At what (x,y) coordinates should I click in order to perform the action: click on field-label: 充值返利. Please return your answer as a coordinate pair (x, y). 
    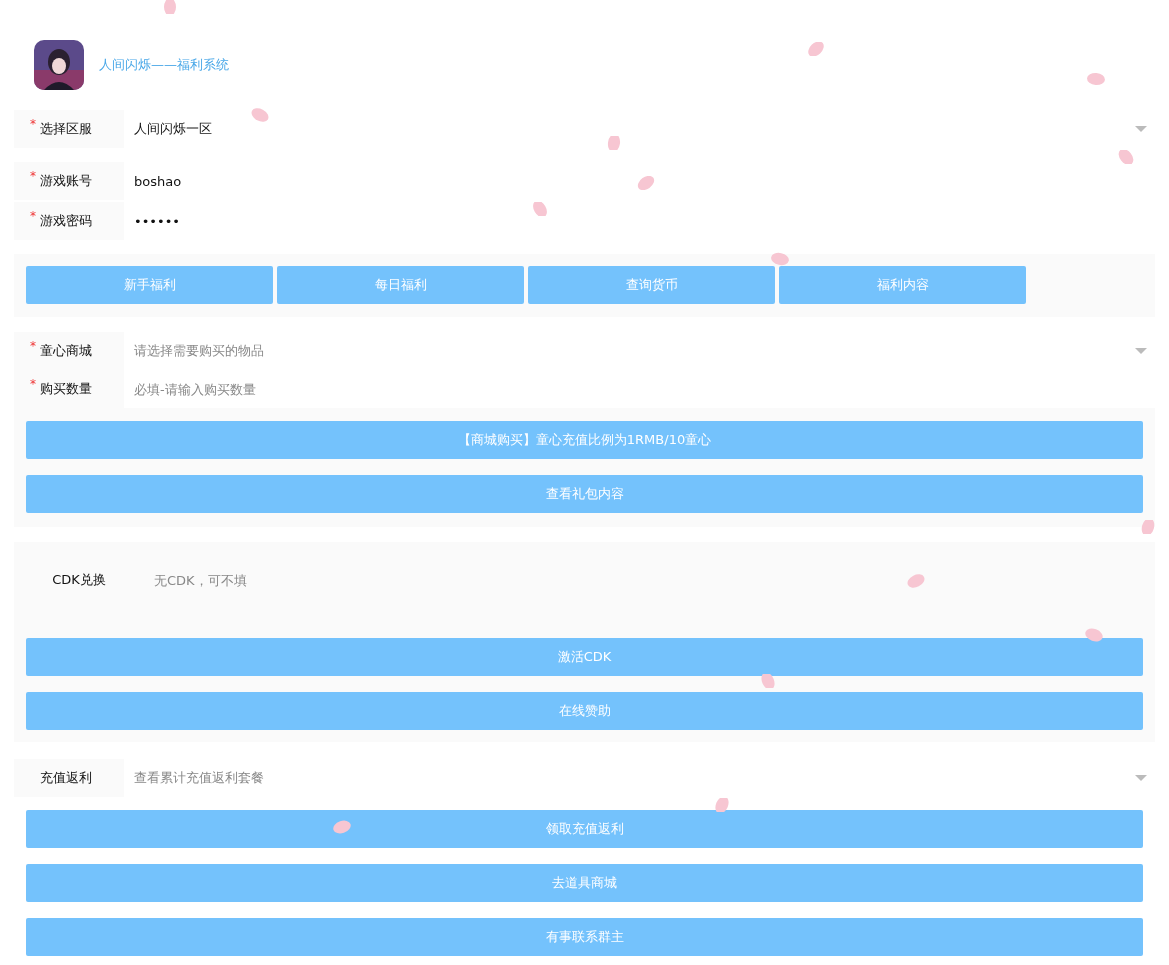
    Looking at the image, I should click on (66, 778).